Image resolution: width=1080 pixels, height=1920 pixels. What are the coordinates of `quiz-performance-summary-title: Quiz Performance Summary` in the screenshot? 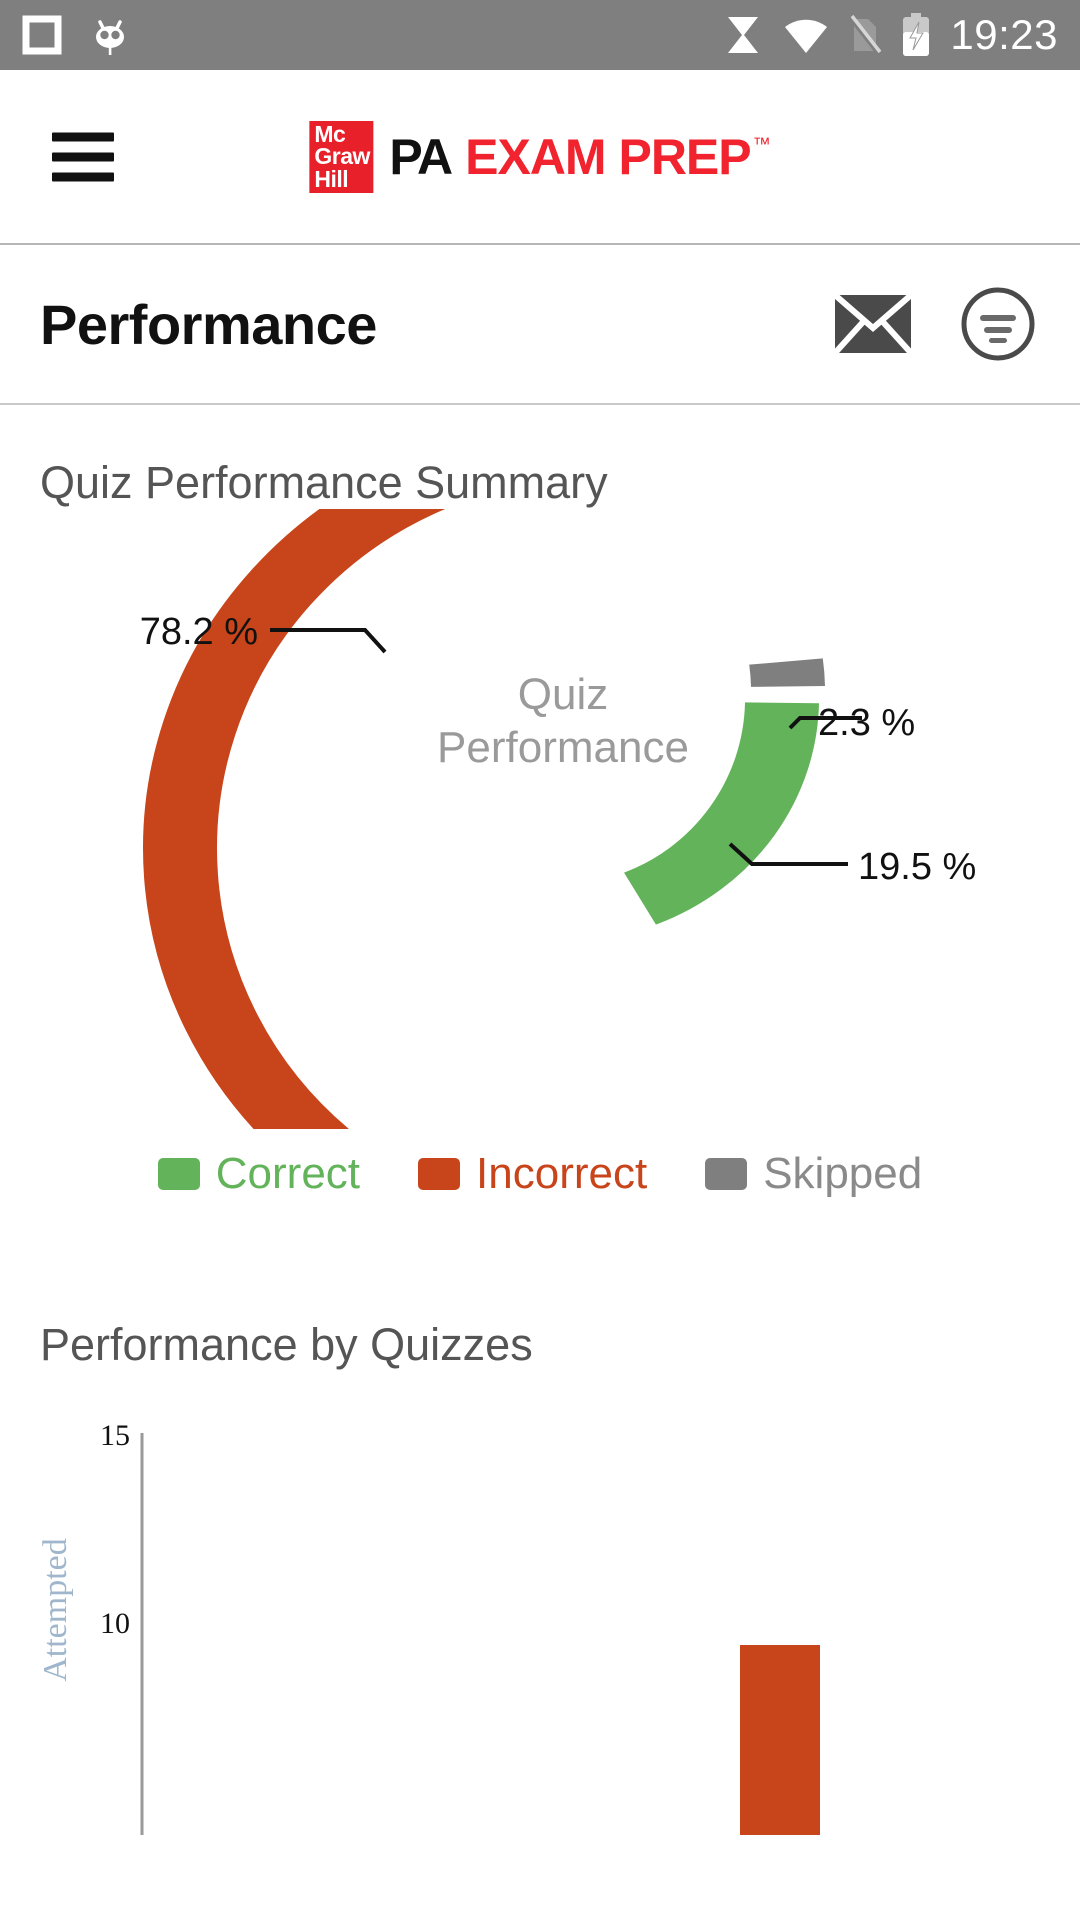 It's located at (324, 482).